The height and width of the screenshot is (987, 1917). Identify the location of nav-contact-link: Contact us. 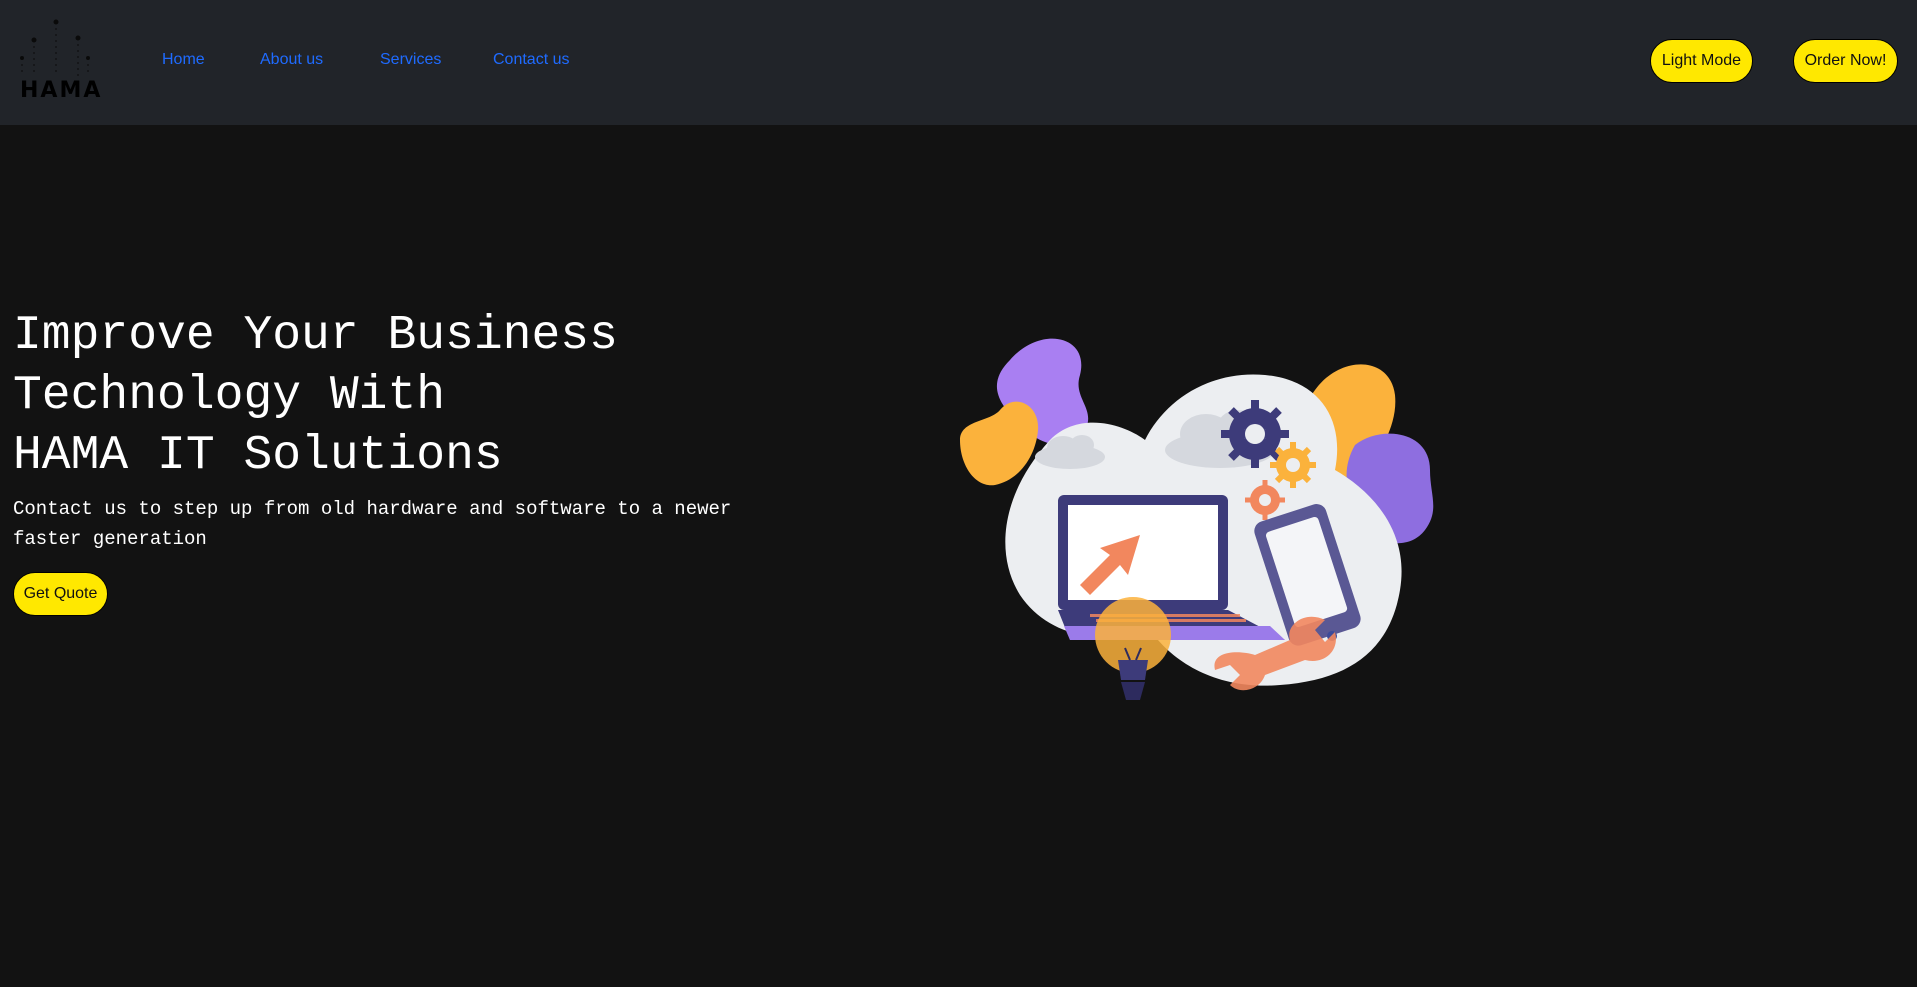
(531, 60).